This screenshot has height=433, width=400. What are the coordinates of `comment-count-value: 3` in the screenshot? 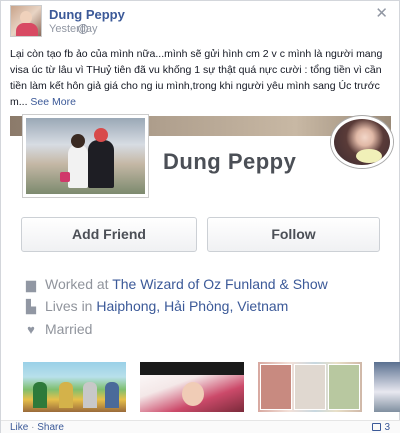 It's located at (387, 427).